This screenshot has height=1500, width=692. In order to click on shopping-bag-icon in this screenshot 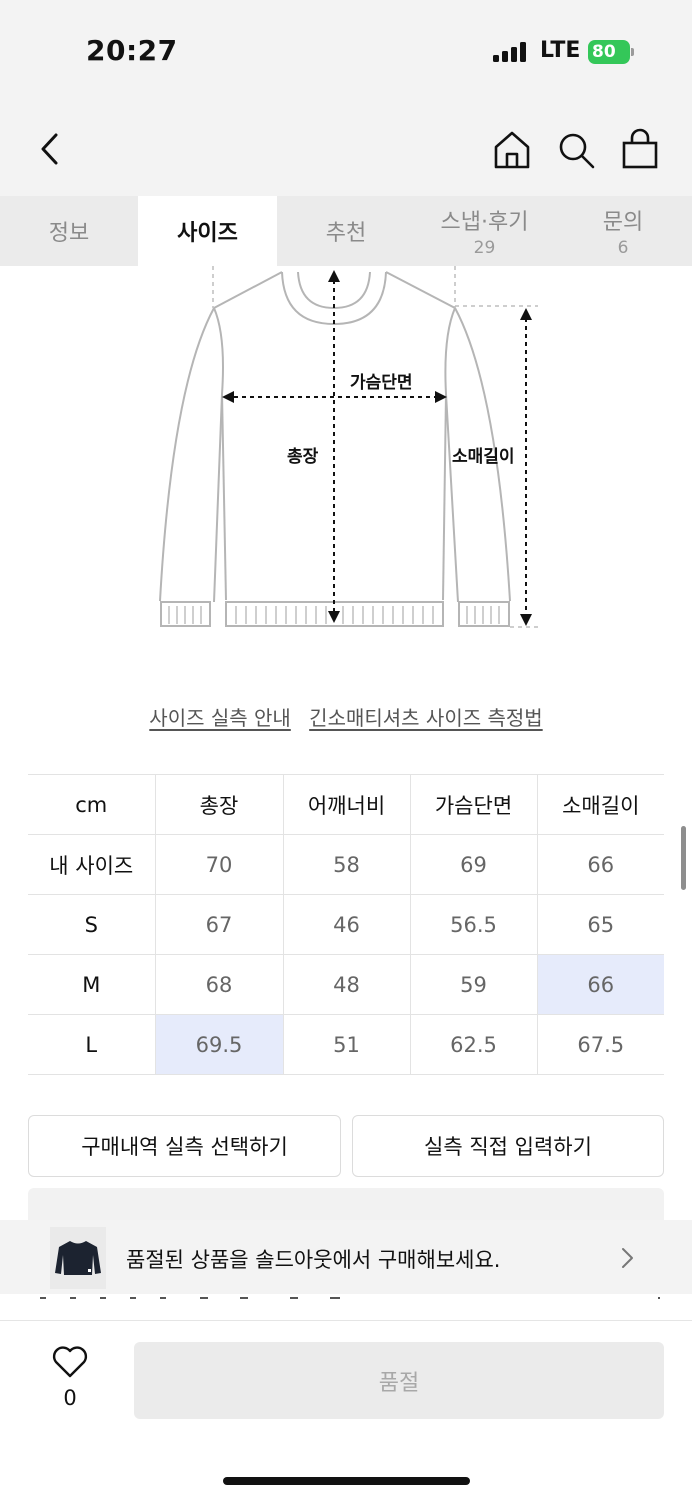, I will do `click(640, 149)`.